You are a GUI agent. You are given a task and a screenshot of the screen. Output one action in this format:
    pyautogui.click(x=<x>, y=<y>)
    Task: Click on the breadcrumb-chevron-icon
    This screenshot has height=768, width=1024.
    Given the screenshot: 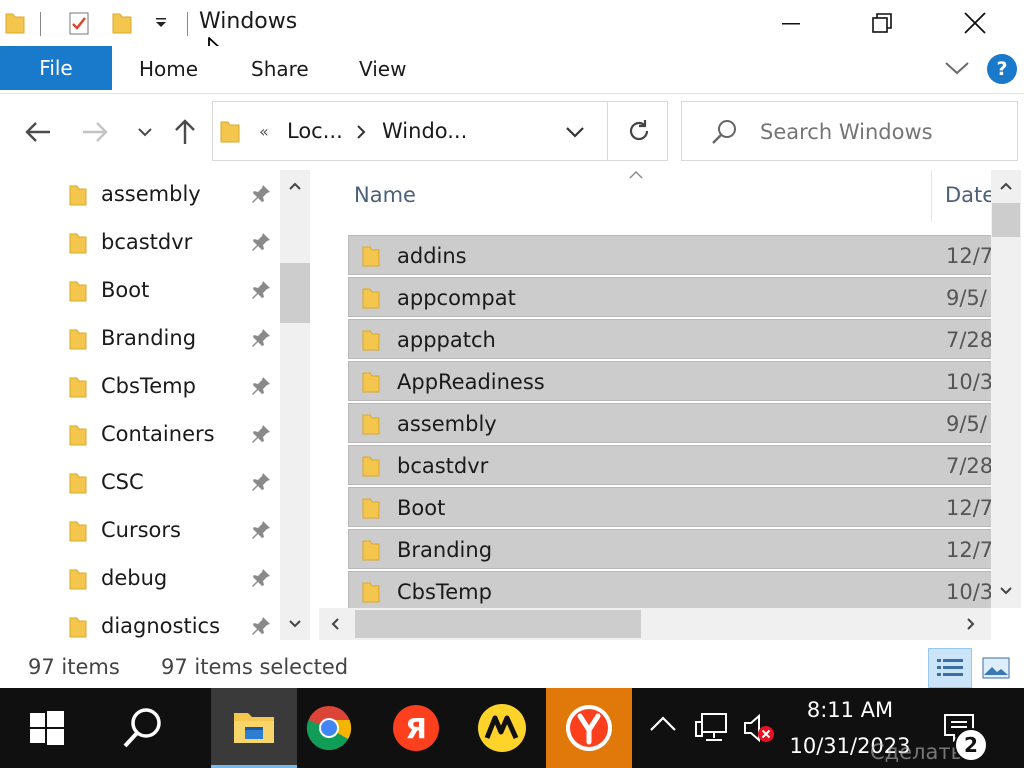 What is the action you would take?
    pyautogui.click(x=361, y=132)
    